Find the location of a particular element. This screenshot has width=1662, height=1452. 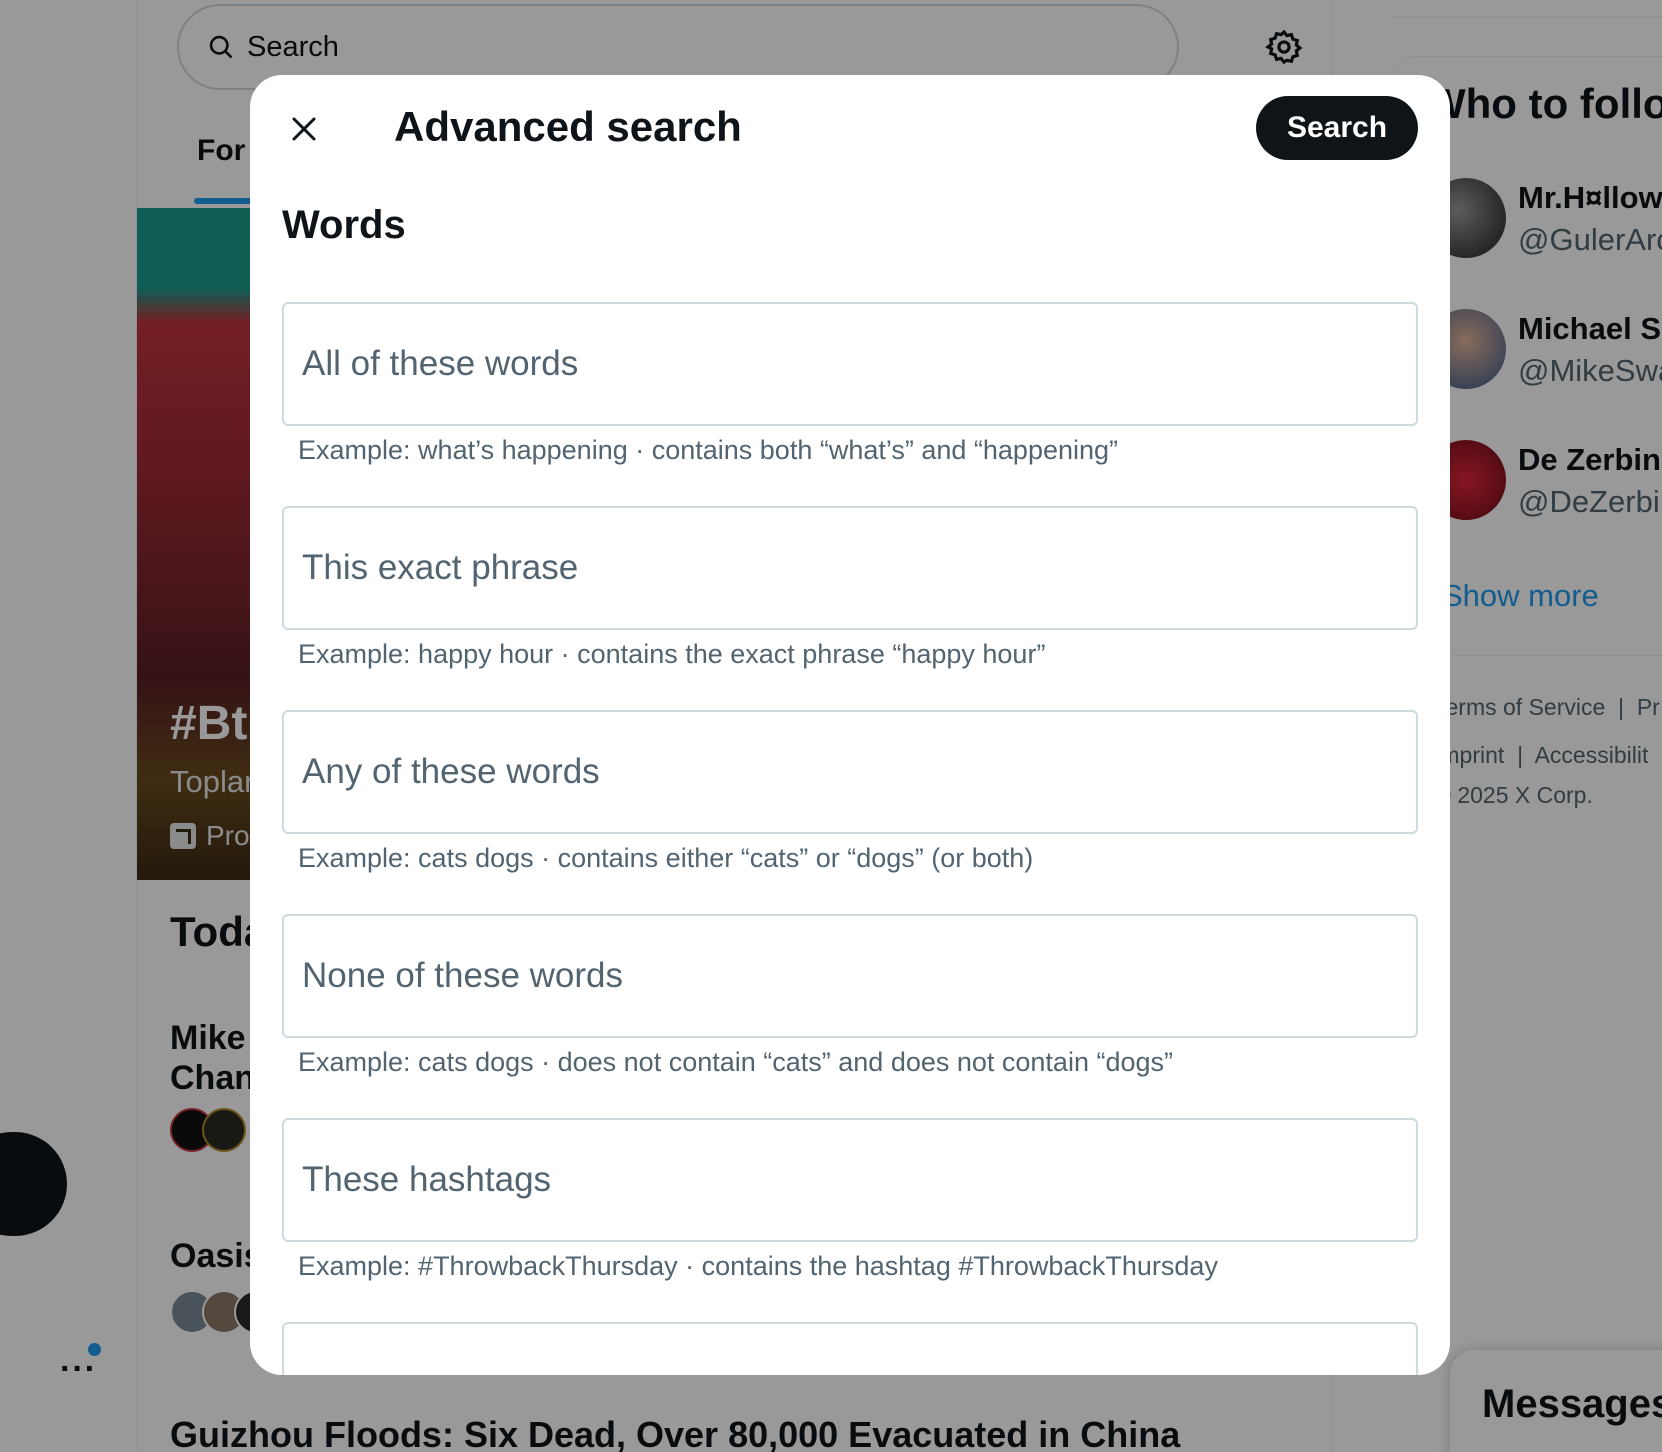

close-icon is located at coordinates (304, 129).